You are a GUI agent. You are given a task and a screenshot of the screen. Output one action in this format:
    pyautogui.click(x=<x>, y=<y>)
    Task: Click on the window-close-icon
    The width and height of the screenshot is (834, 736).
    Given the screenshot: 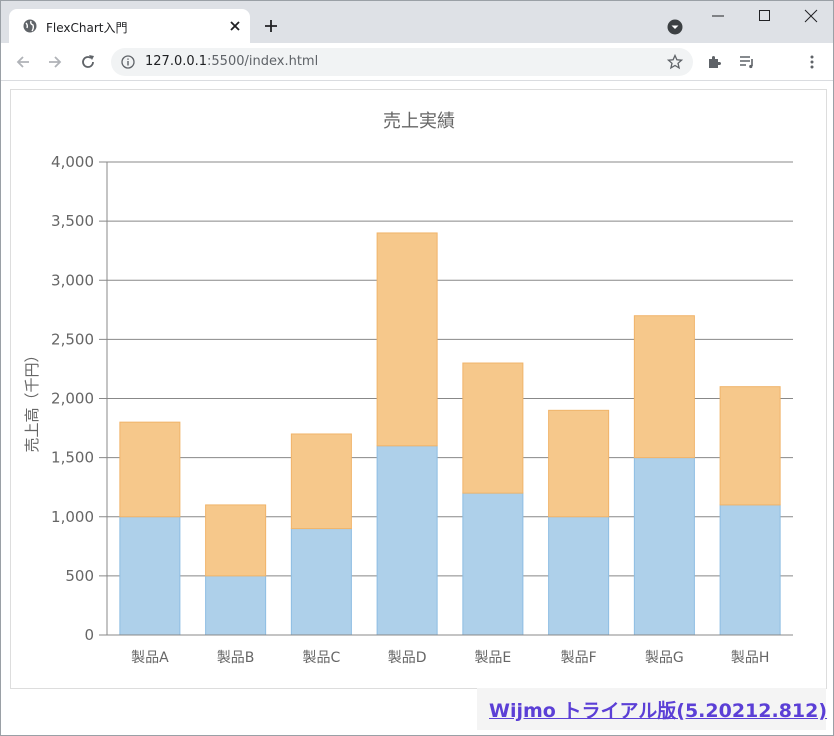 What is the action you would take?
    pyautogui.click(x=811, y=16)
    